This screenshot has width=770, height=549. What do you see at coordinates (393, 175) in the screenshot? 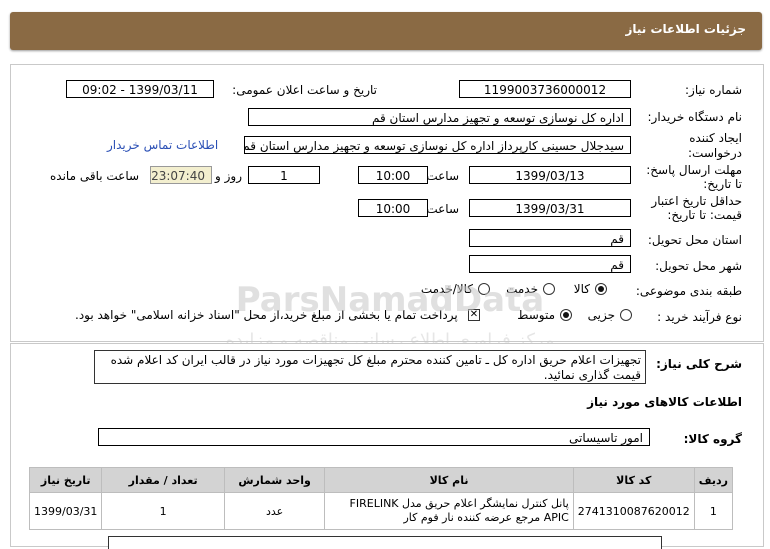
I see `deadline-time-field: 10:00` at bounding box center [393, 175].